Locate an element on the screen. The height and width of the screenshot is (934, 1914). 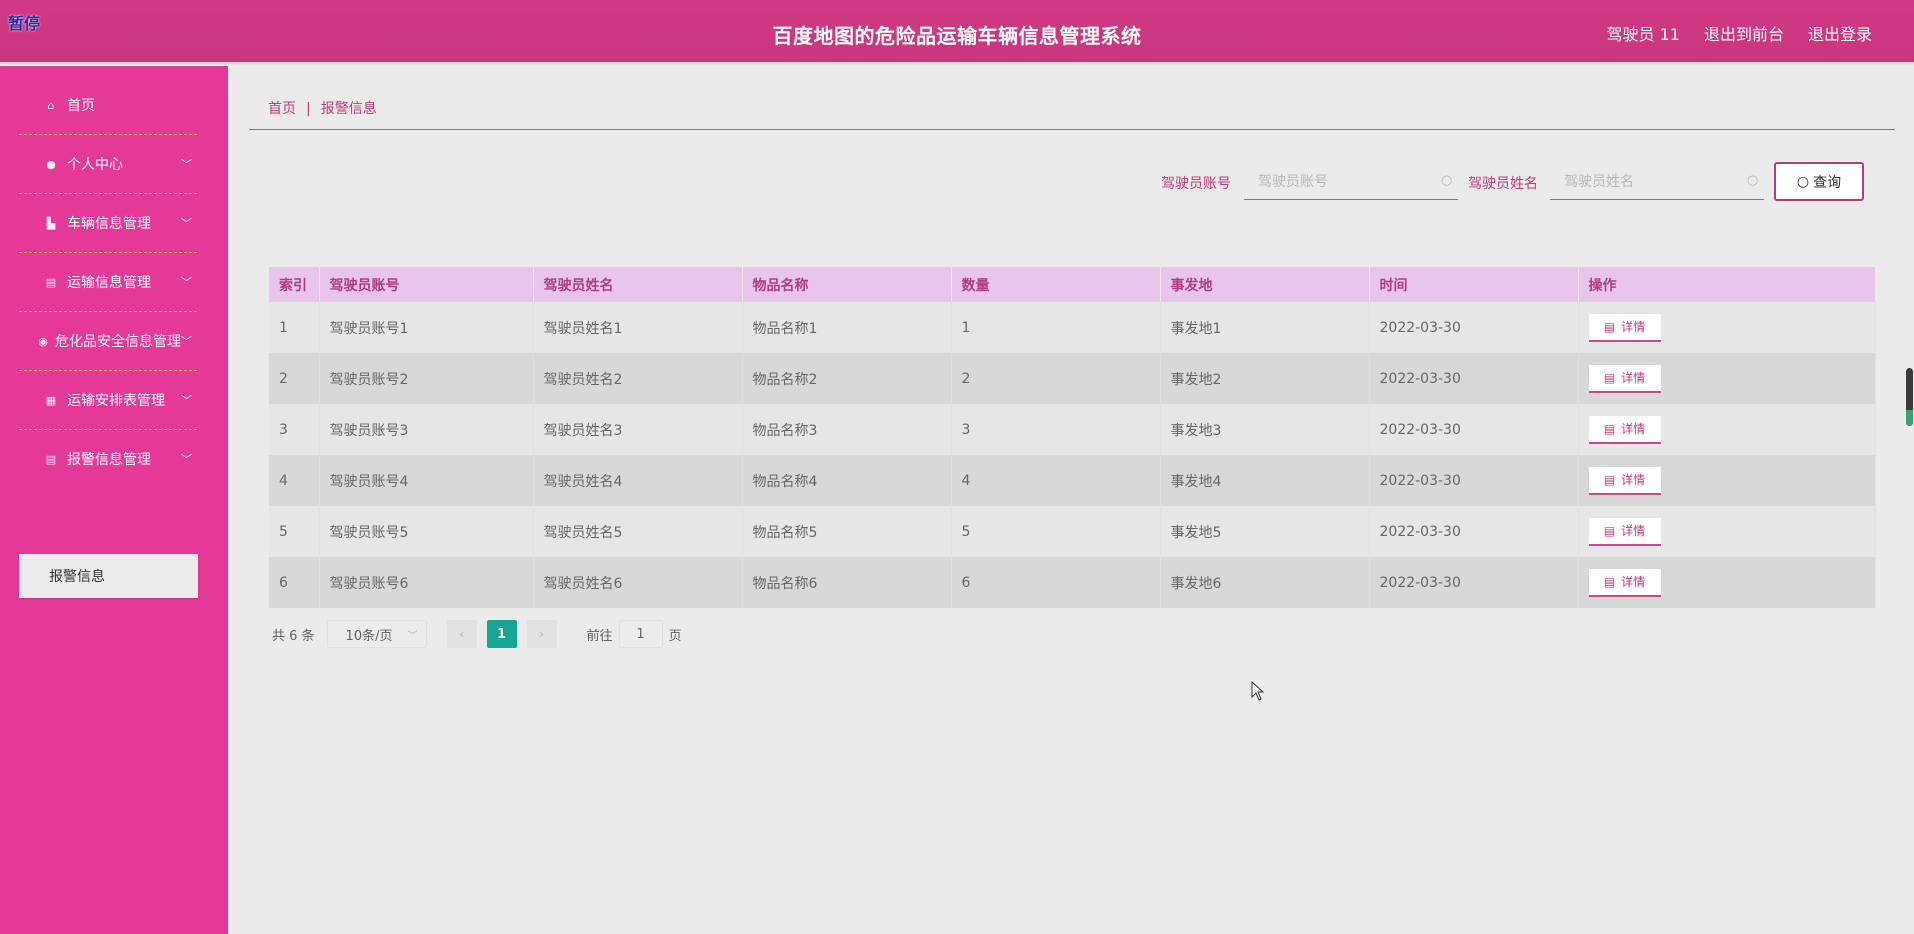
goto-page-input: 1 is located at coordinates (640, 634).